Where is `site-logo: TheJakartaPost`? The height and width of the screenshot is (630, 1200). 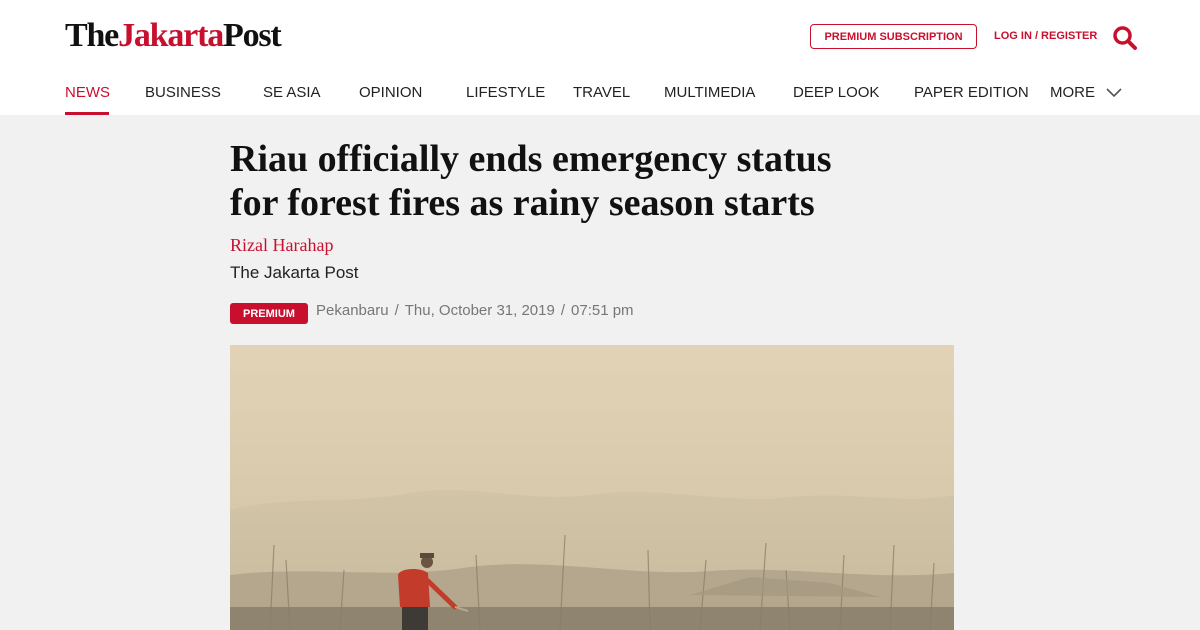 site-logo: TheJakartaPost is located at coordinates (173, 36).